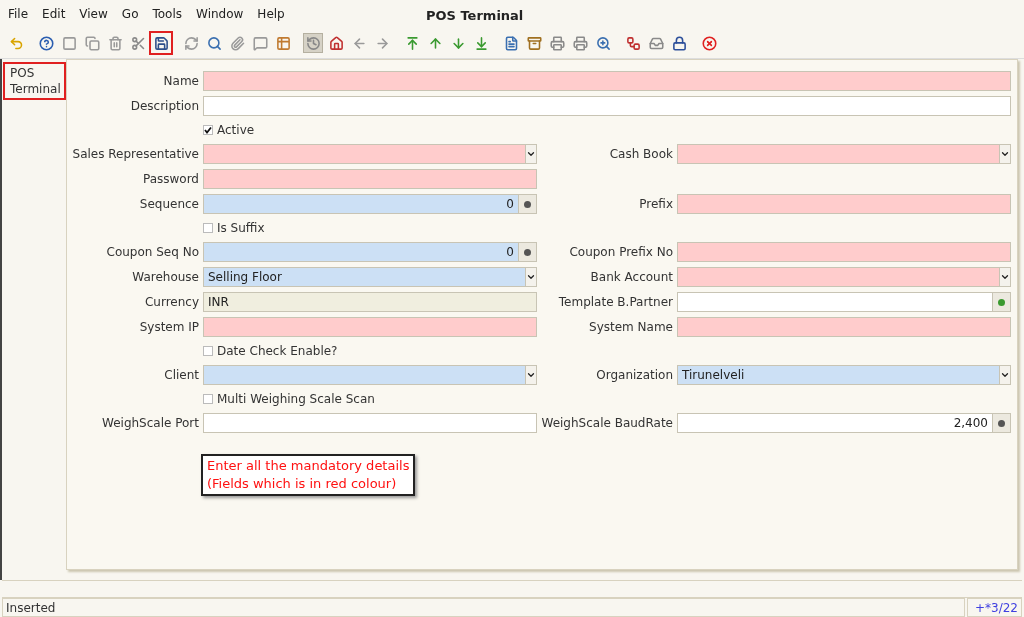 Image resolution: width=1024 pixels, height=617 pixels. What do you see at coordinates (620, 252) in the screenshot?
I see `field-label: Coupon Prefix No` at bounding box center [620, 252].